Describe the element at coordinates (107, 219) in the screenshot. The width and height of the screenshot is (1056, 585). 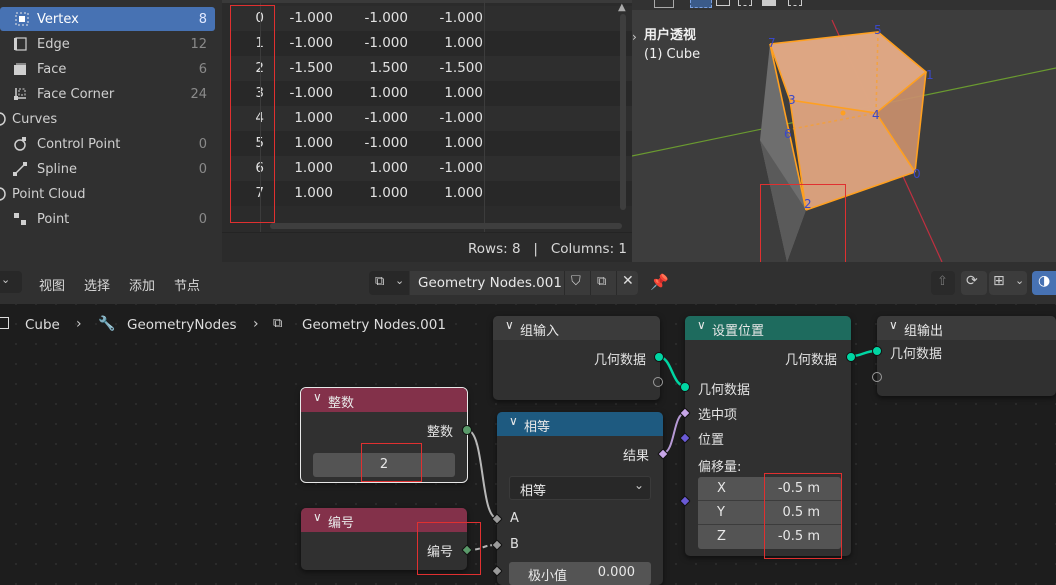
I see `tree-item-point: Point 0` at that location.